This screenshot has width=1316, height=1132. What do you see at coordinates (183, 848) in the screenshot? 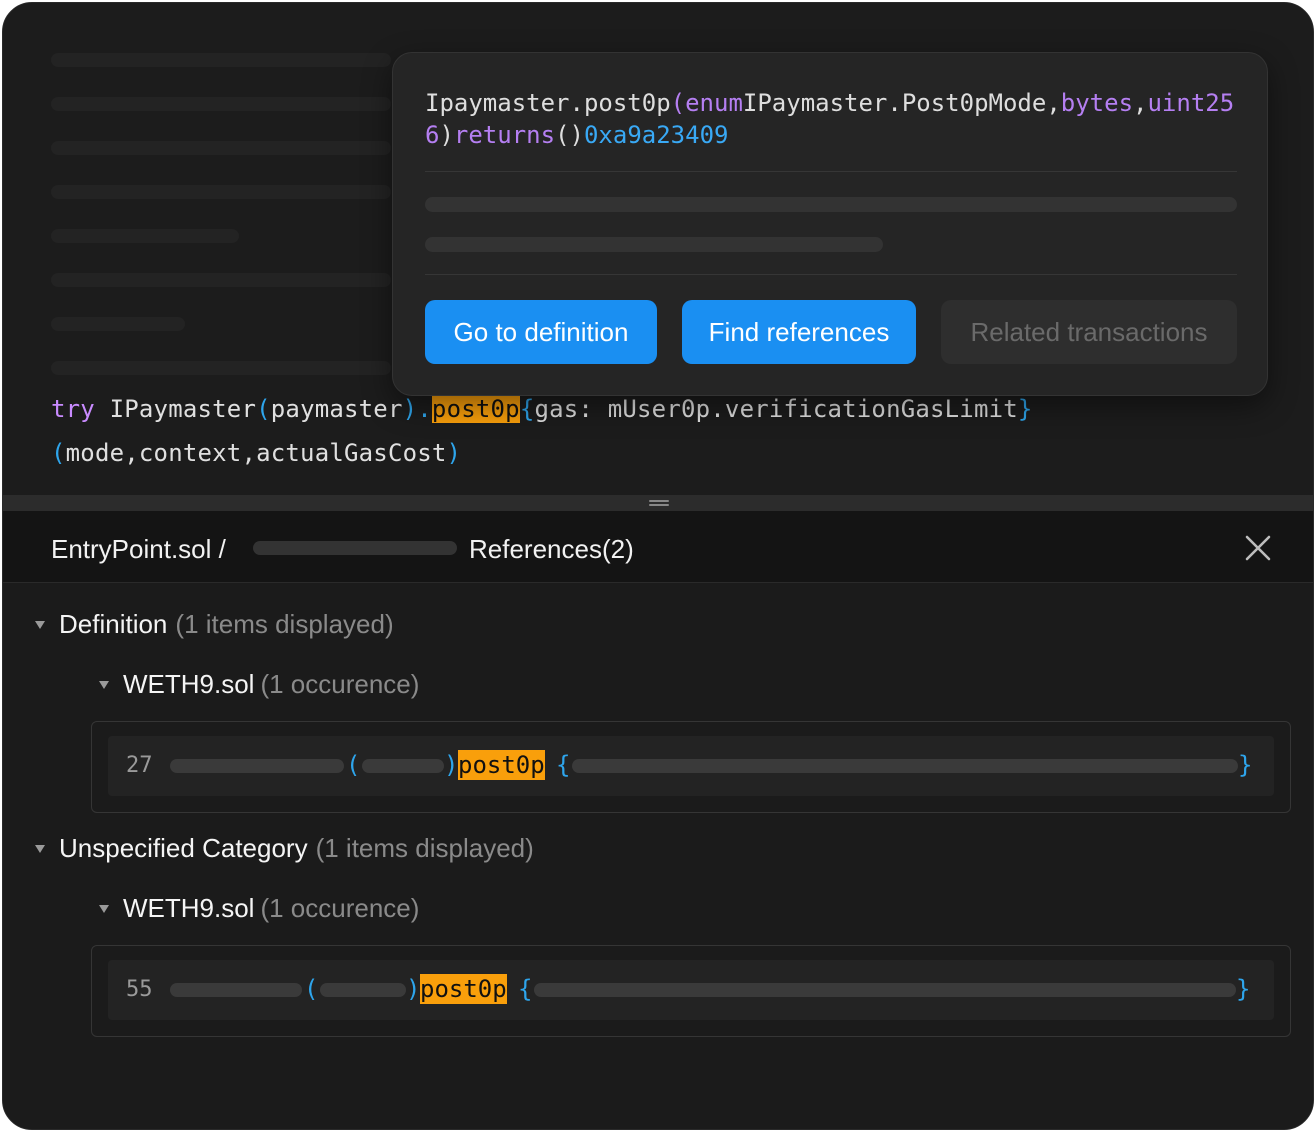
I see `group-title: Unspecified Category` at bounding box center [183, 848].